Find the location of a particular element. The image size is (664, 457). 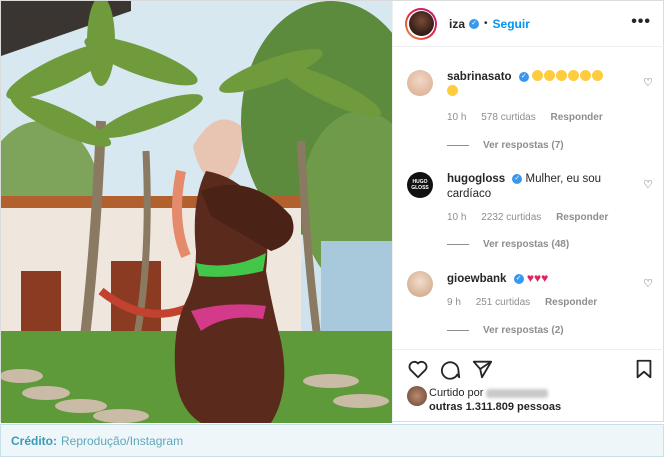

view-replies-label: Ver respostas (2) is located at coordinates (523, 330).